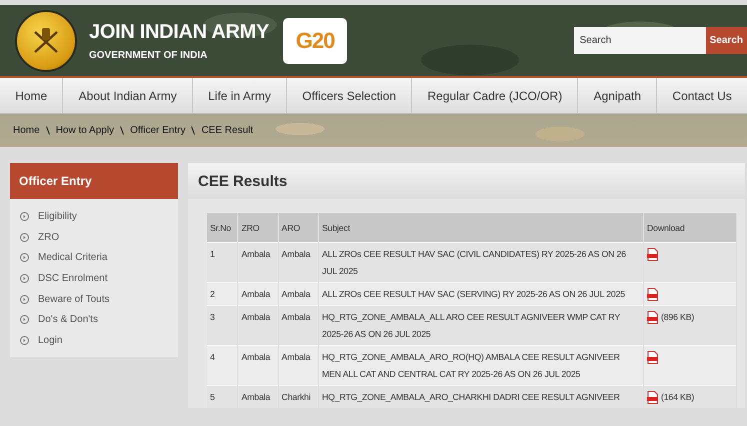 The width and height of the screenshot is (747, 426). What do you see at coordinates (128, 95) in the screenshot?
I see `nav-link: About Indian Army` at bounding box center [128, 95].